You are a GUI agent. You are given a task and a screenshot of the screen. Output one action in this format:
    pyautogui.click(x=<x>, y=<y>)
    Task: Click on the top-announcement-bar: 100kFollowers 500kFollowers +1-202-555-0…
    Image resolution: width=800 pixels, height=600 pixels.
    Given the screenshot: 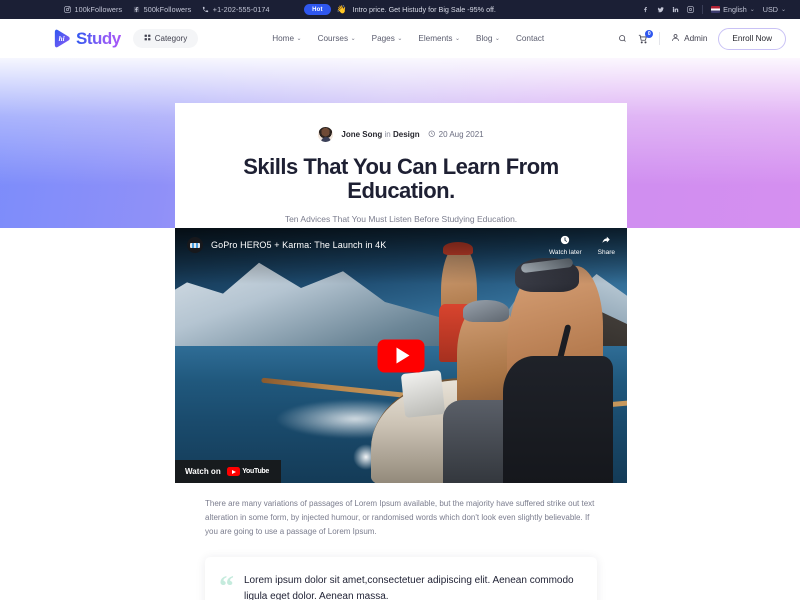 What is the action you would take?
    pyautogui.click(x=400, y=9)
    